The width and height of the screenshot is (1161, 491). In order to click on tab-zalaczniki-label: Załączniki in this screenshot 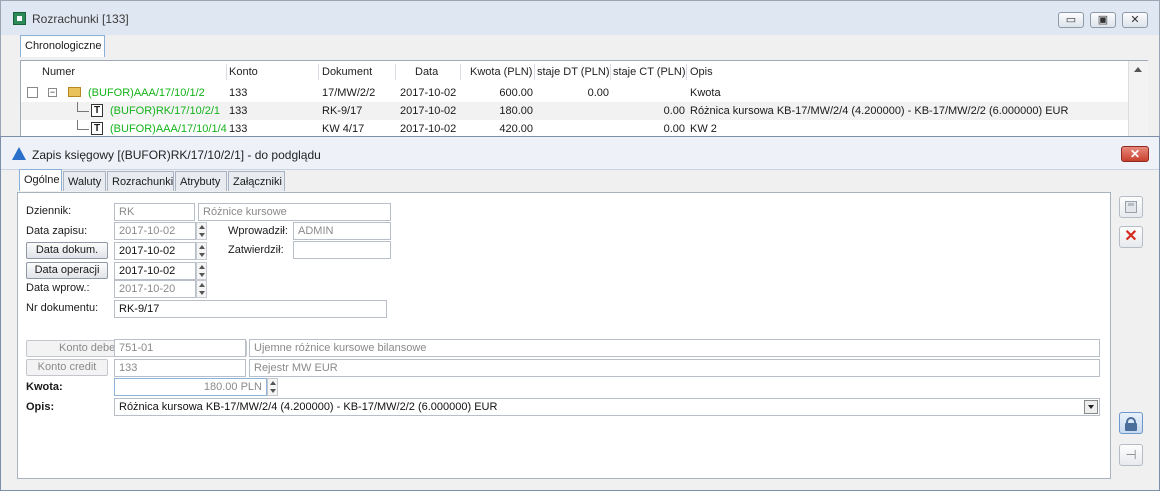, I will do `click(257, 182)`.